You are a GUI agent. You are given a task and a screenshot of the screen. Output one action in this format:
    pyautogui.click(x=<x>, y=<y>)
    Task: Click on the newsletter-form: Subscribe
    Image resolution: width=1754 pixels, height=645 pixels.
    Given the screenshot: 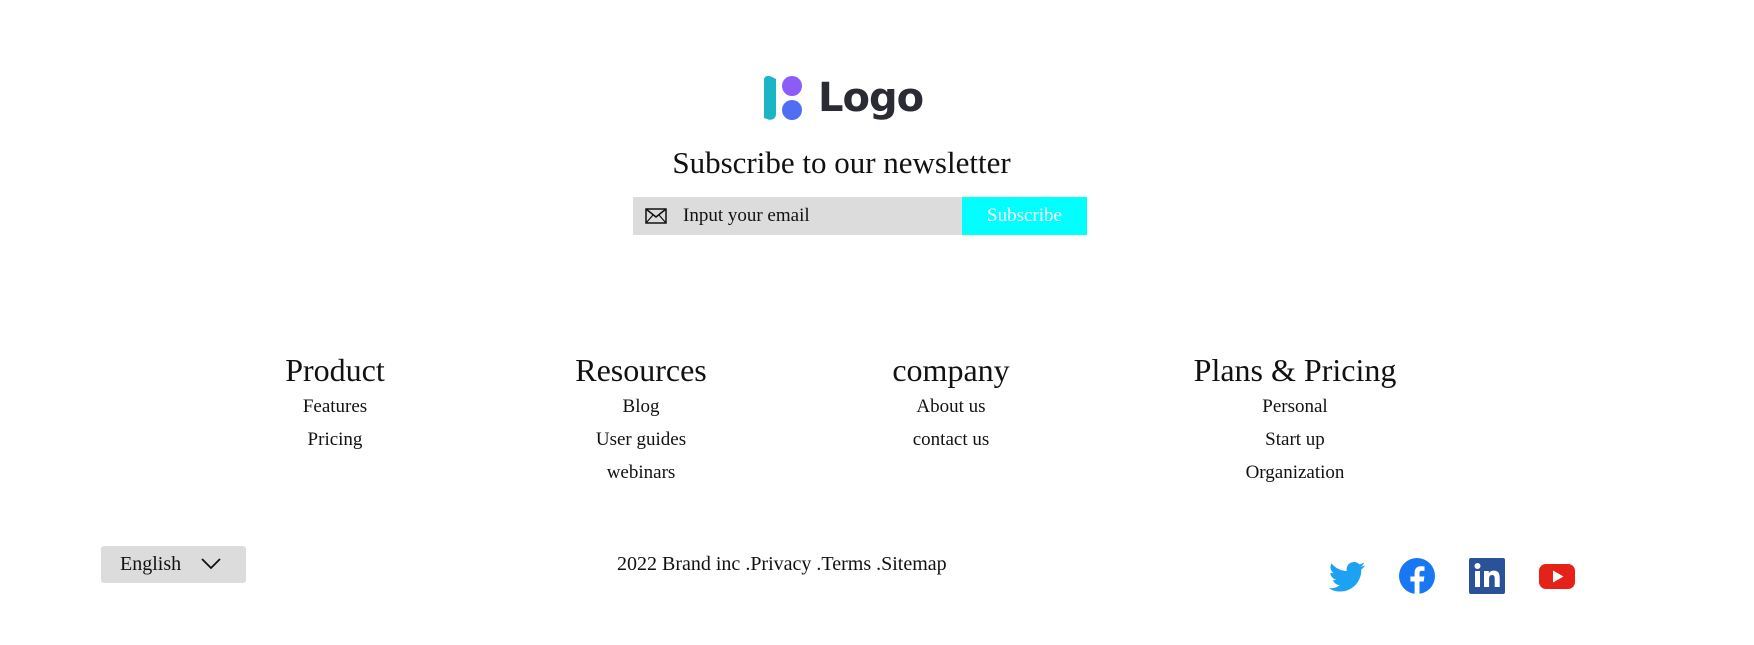 What is the action you would take?
    pyautogui.click(x=860, y=216)
    